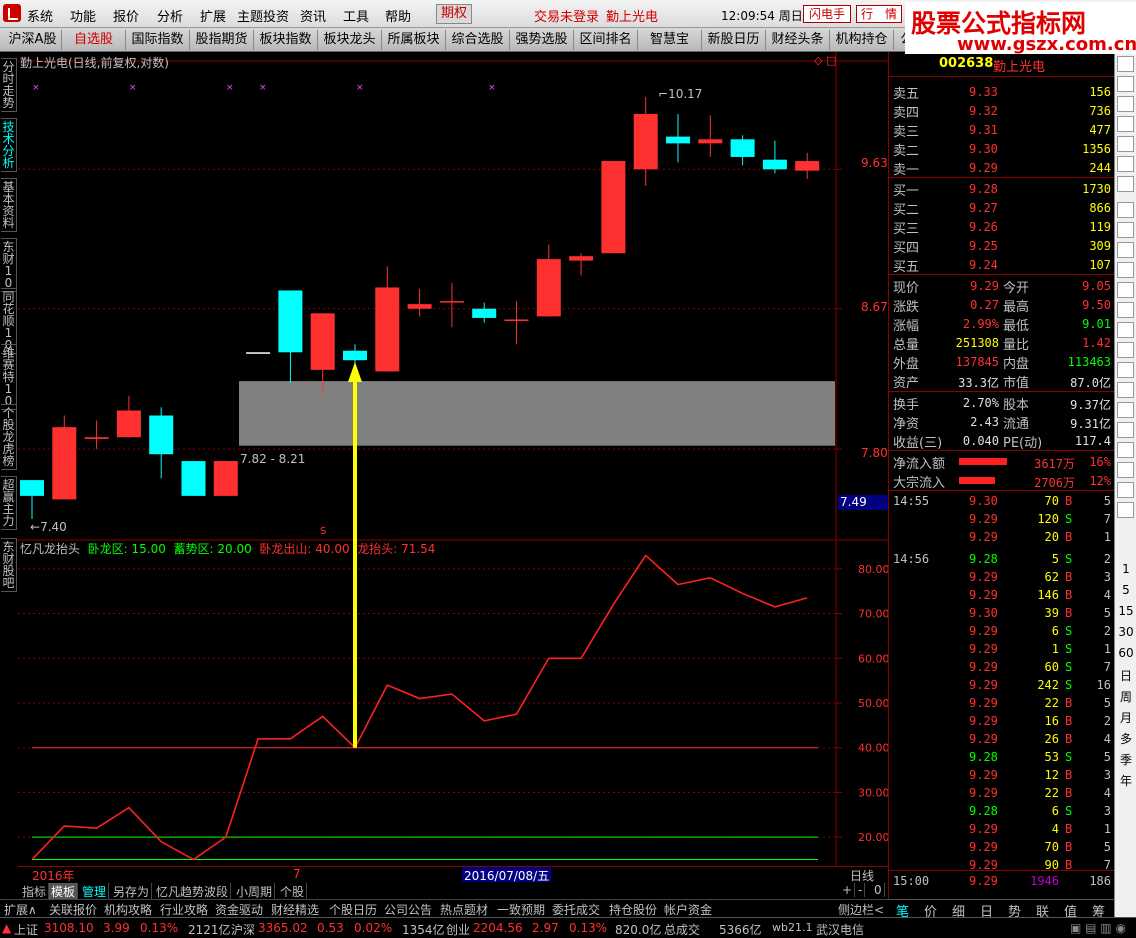 The image size is (1136, 938). What do you see at coordinates (1098, 928) in the screenshot?
I see `tray-icons: ▣ ▤ ▥ ◉` at bounding box center [1098, 928].